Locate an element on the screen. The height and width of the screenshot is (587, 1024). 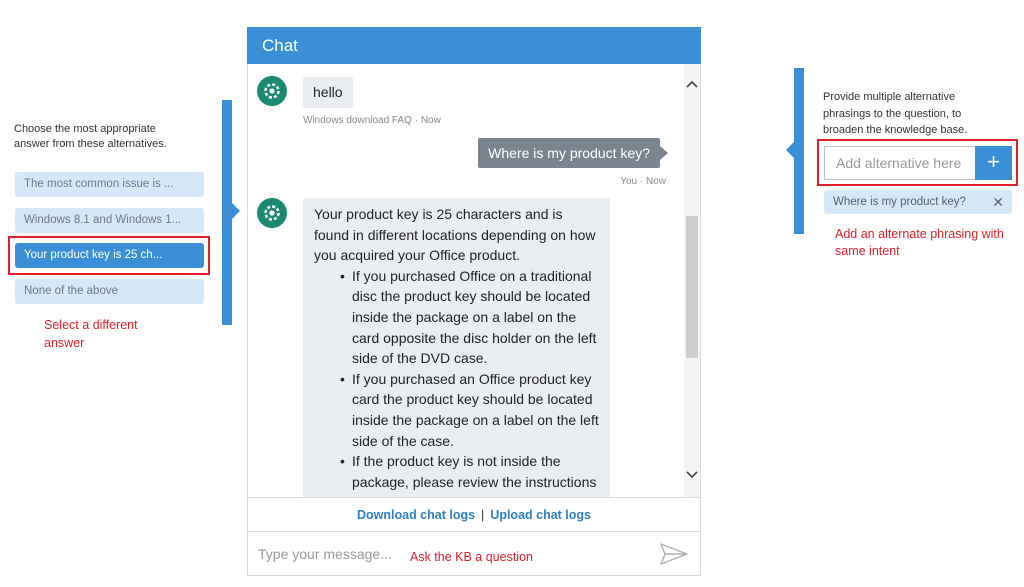
download-chat-logs-link: Download chat logs is located at coordinates (416, 515).